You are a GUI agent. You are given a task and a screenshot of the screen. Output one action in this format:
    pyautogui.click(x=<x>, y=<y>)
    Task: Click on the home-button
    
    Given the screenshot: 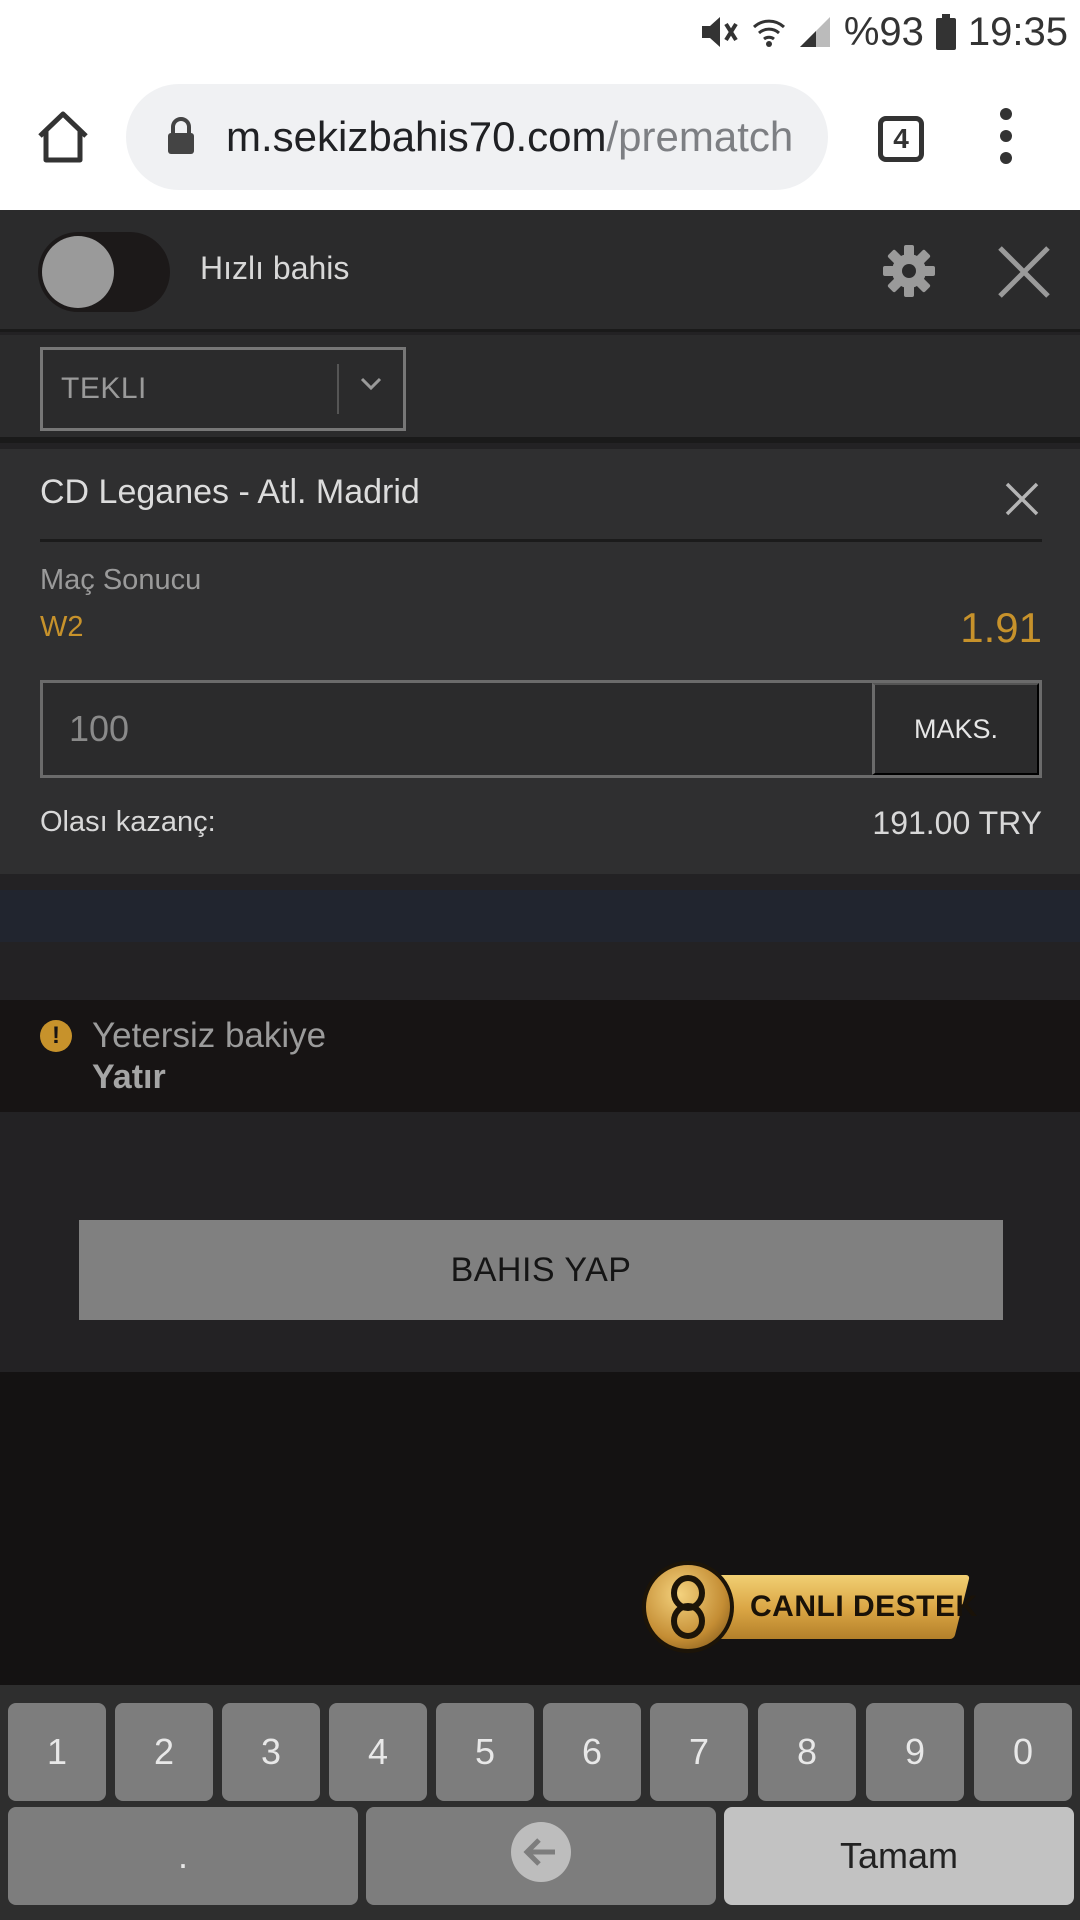 What is the action you would take?
    pyautogui.click(x=63, y=137)
    